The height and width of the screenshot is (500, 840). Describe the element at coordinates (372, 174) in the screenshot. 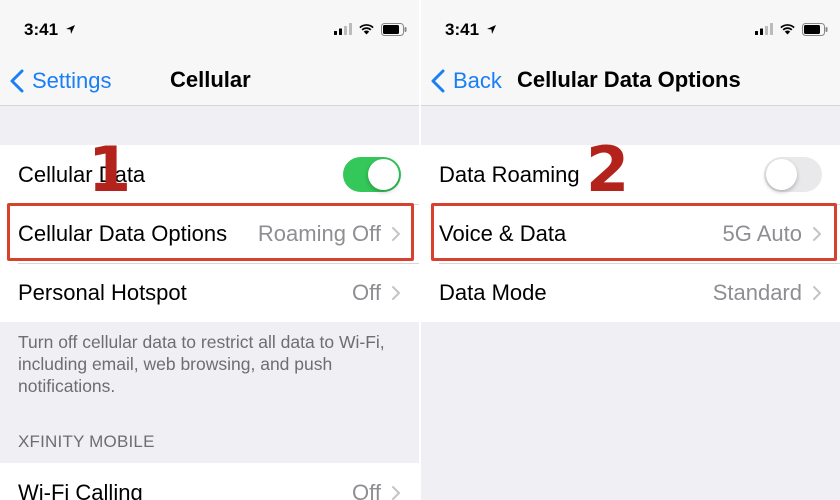

I see `cellular-data-toggle` at that location.